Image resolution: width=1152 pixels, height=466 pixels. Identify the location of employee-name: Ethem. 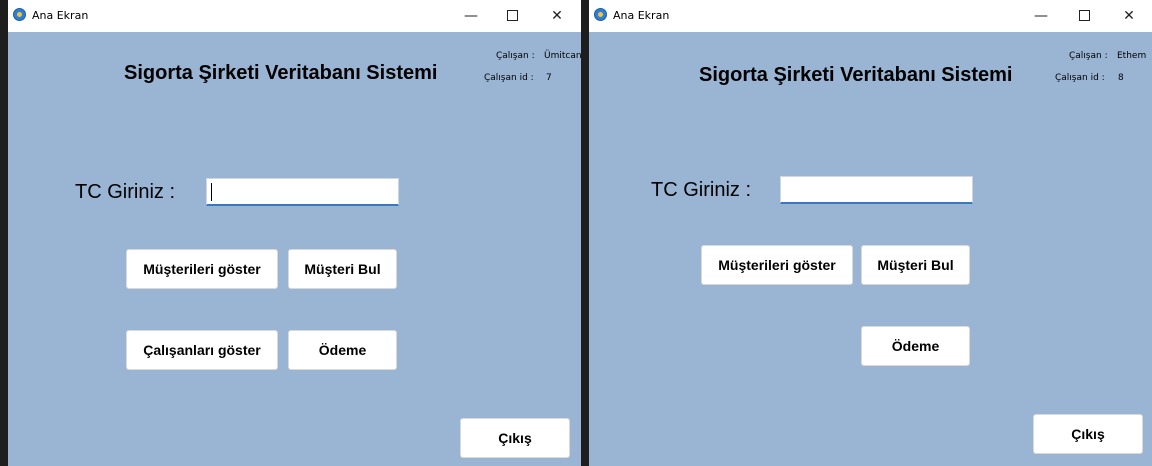
(1132, 56).